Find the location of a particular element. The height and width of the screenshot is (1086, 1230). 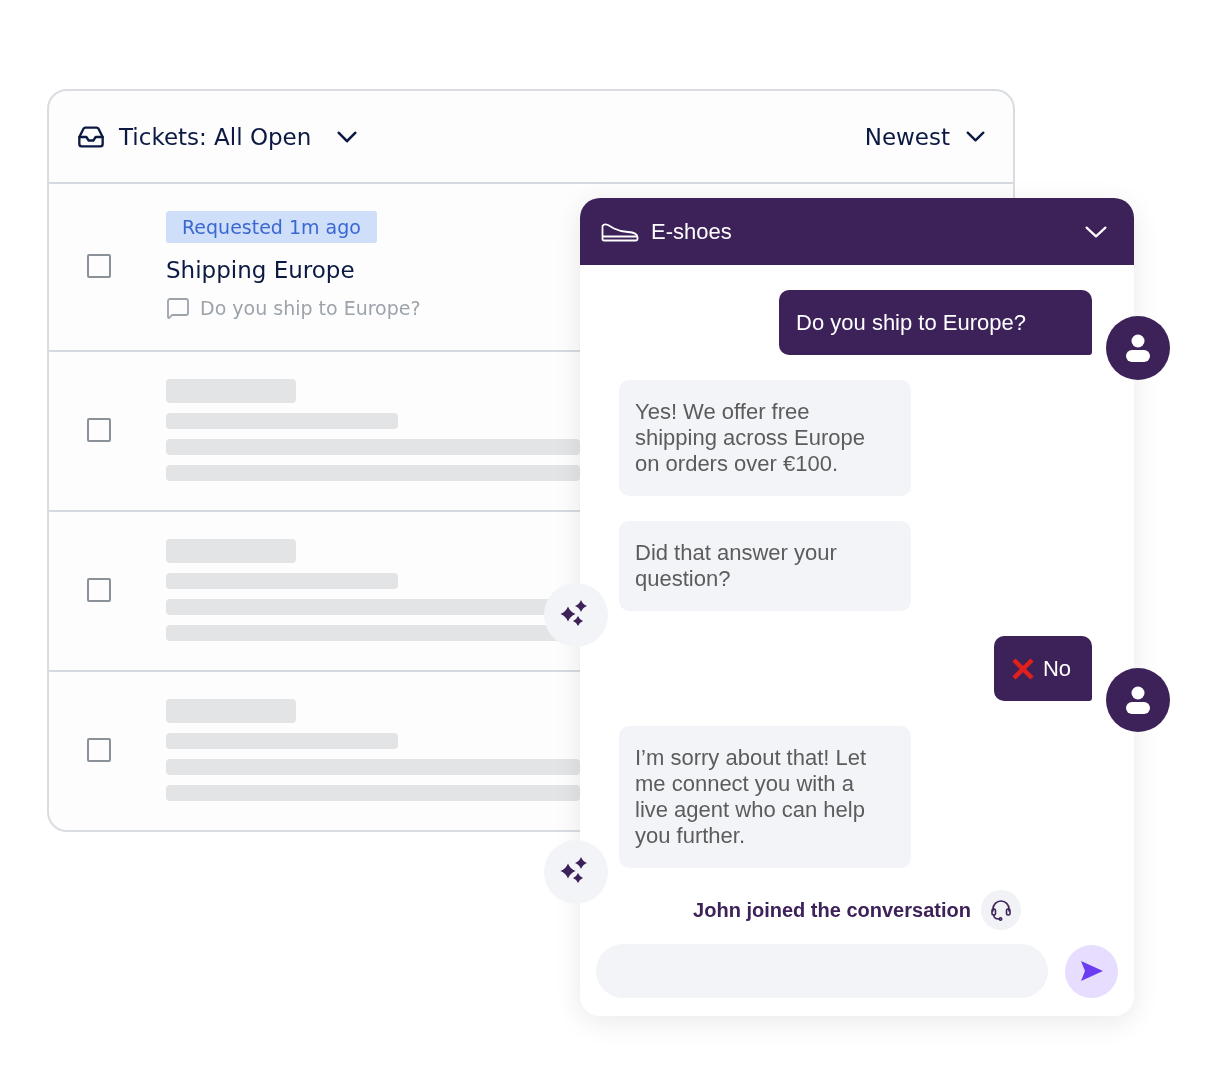

ticket-title: Shipping Europe is located at coordinates (260, 270).